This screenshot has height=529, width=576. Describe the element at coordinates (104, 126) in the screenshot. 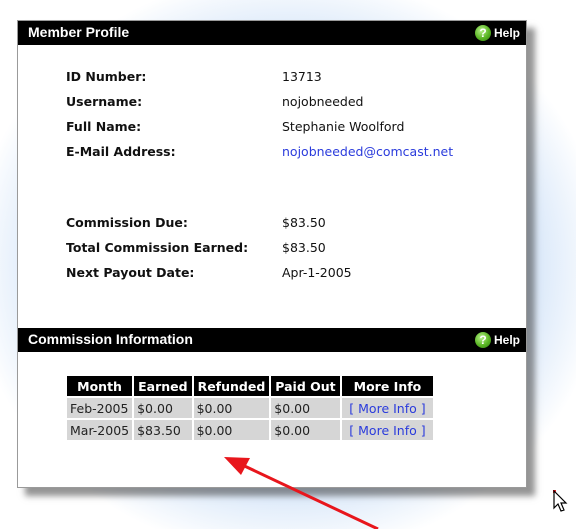

I see `field-label: Full Name:` at that location.